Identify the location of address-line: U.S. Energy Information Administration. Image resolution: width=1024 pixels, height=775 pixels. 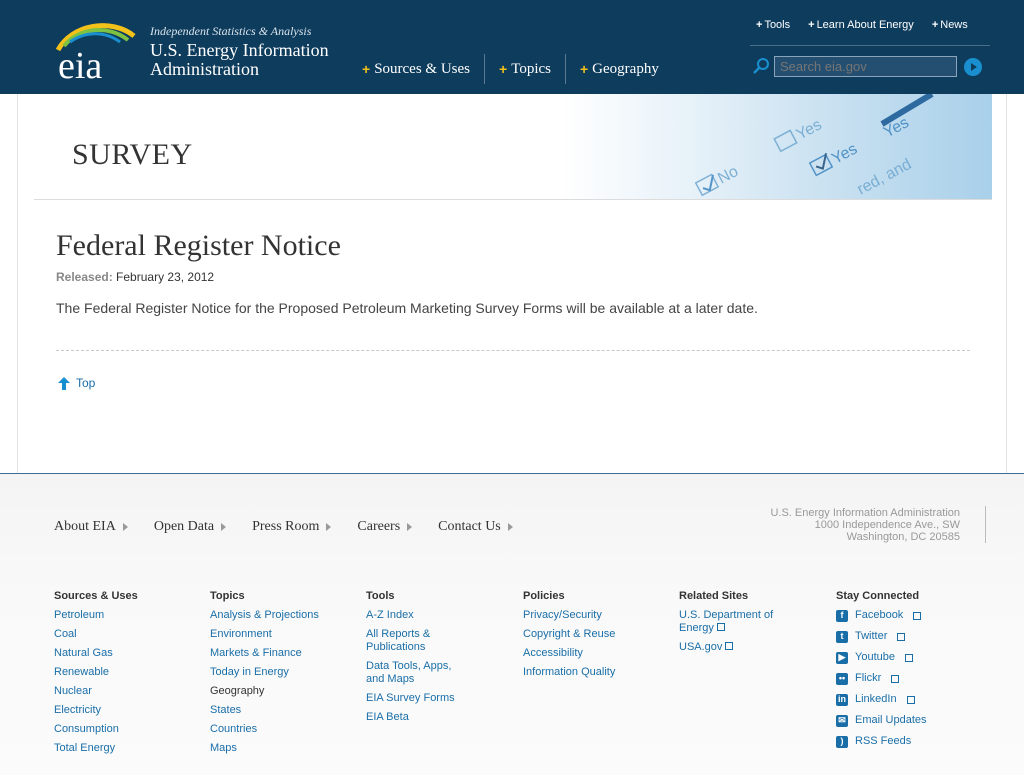
(865, 513).